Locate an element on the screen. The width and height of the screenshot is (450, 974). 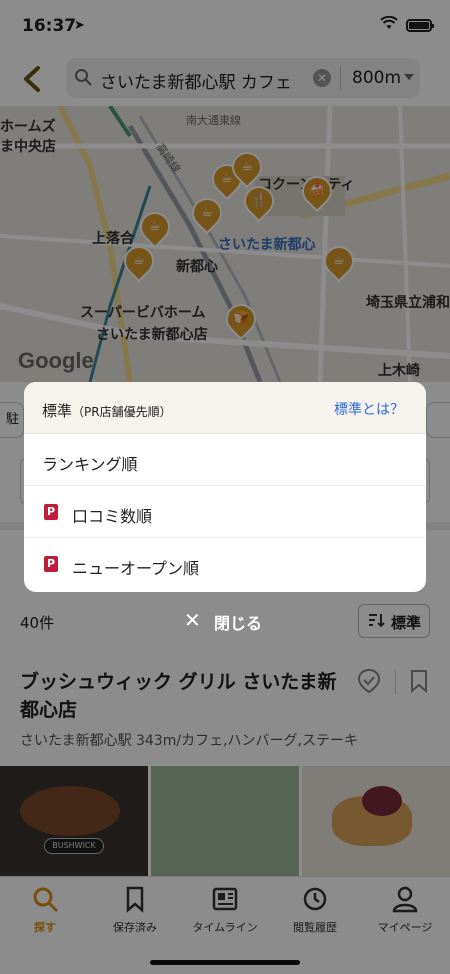
sort-sheet-header: 標準（PR店舗優先順） 標準とは？ is located at coordinates (225, 408).